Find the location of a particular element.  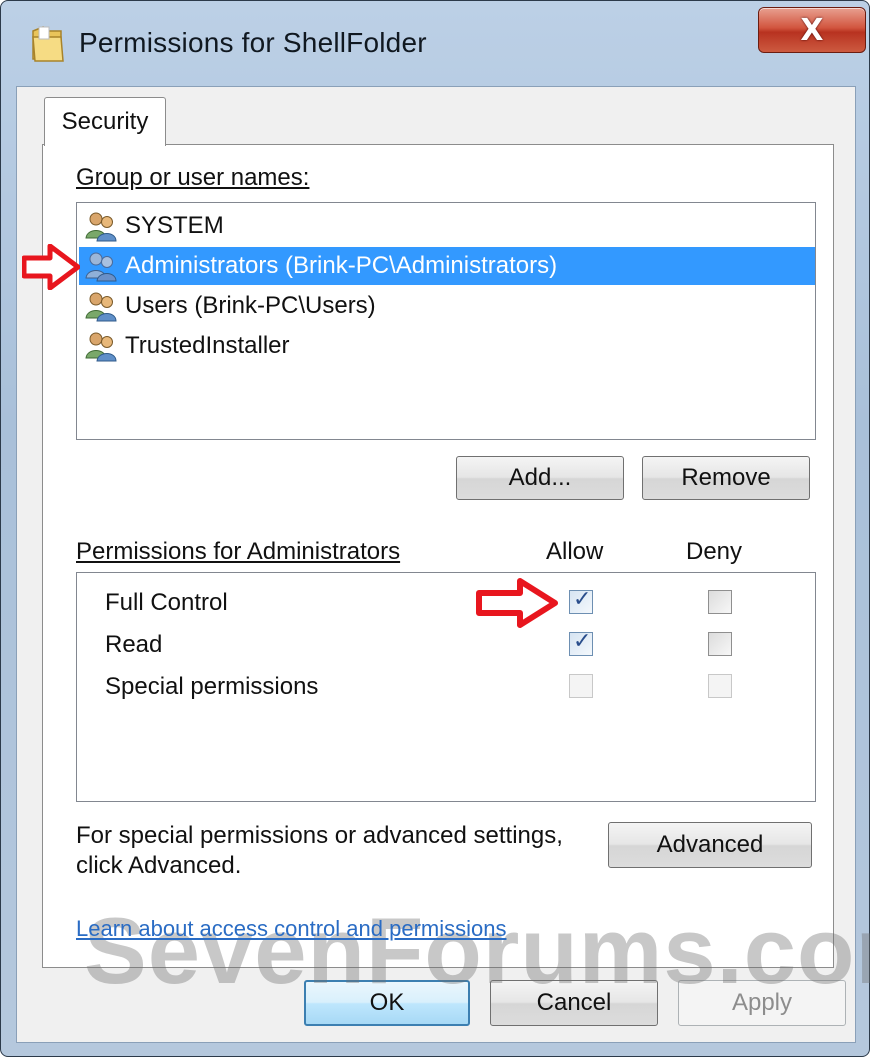

allow-read-checkbox is located at coordinates (581, 642).